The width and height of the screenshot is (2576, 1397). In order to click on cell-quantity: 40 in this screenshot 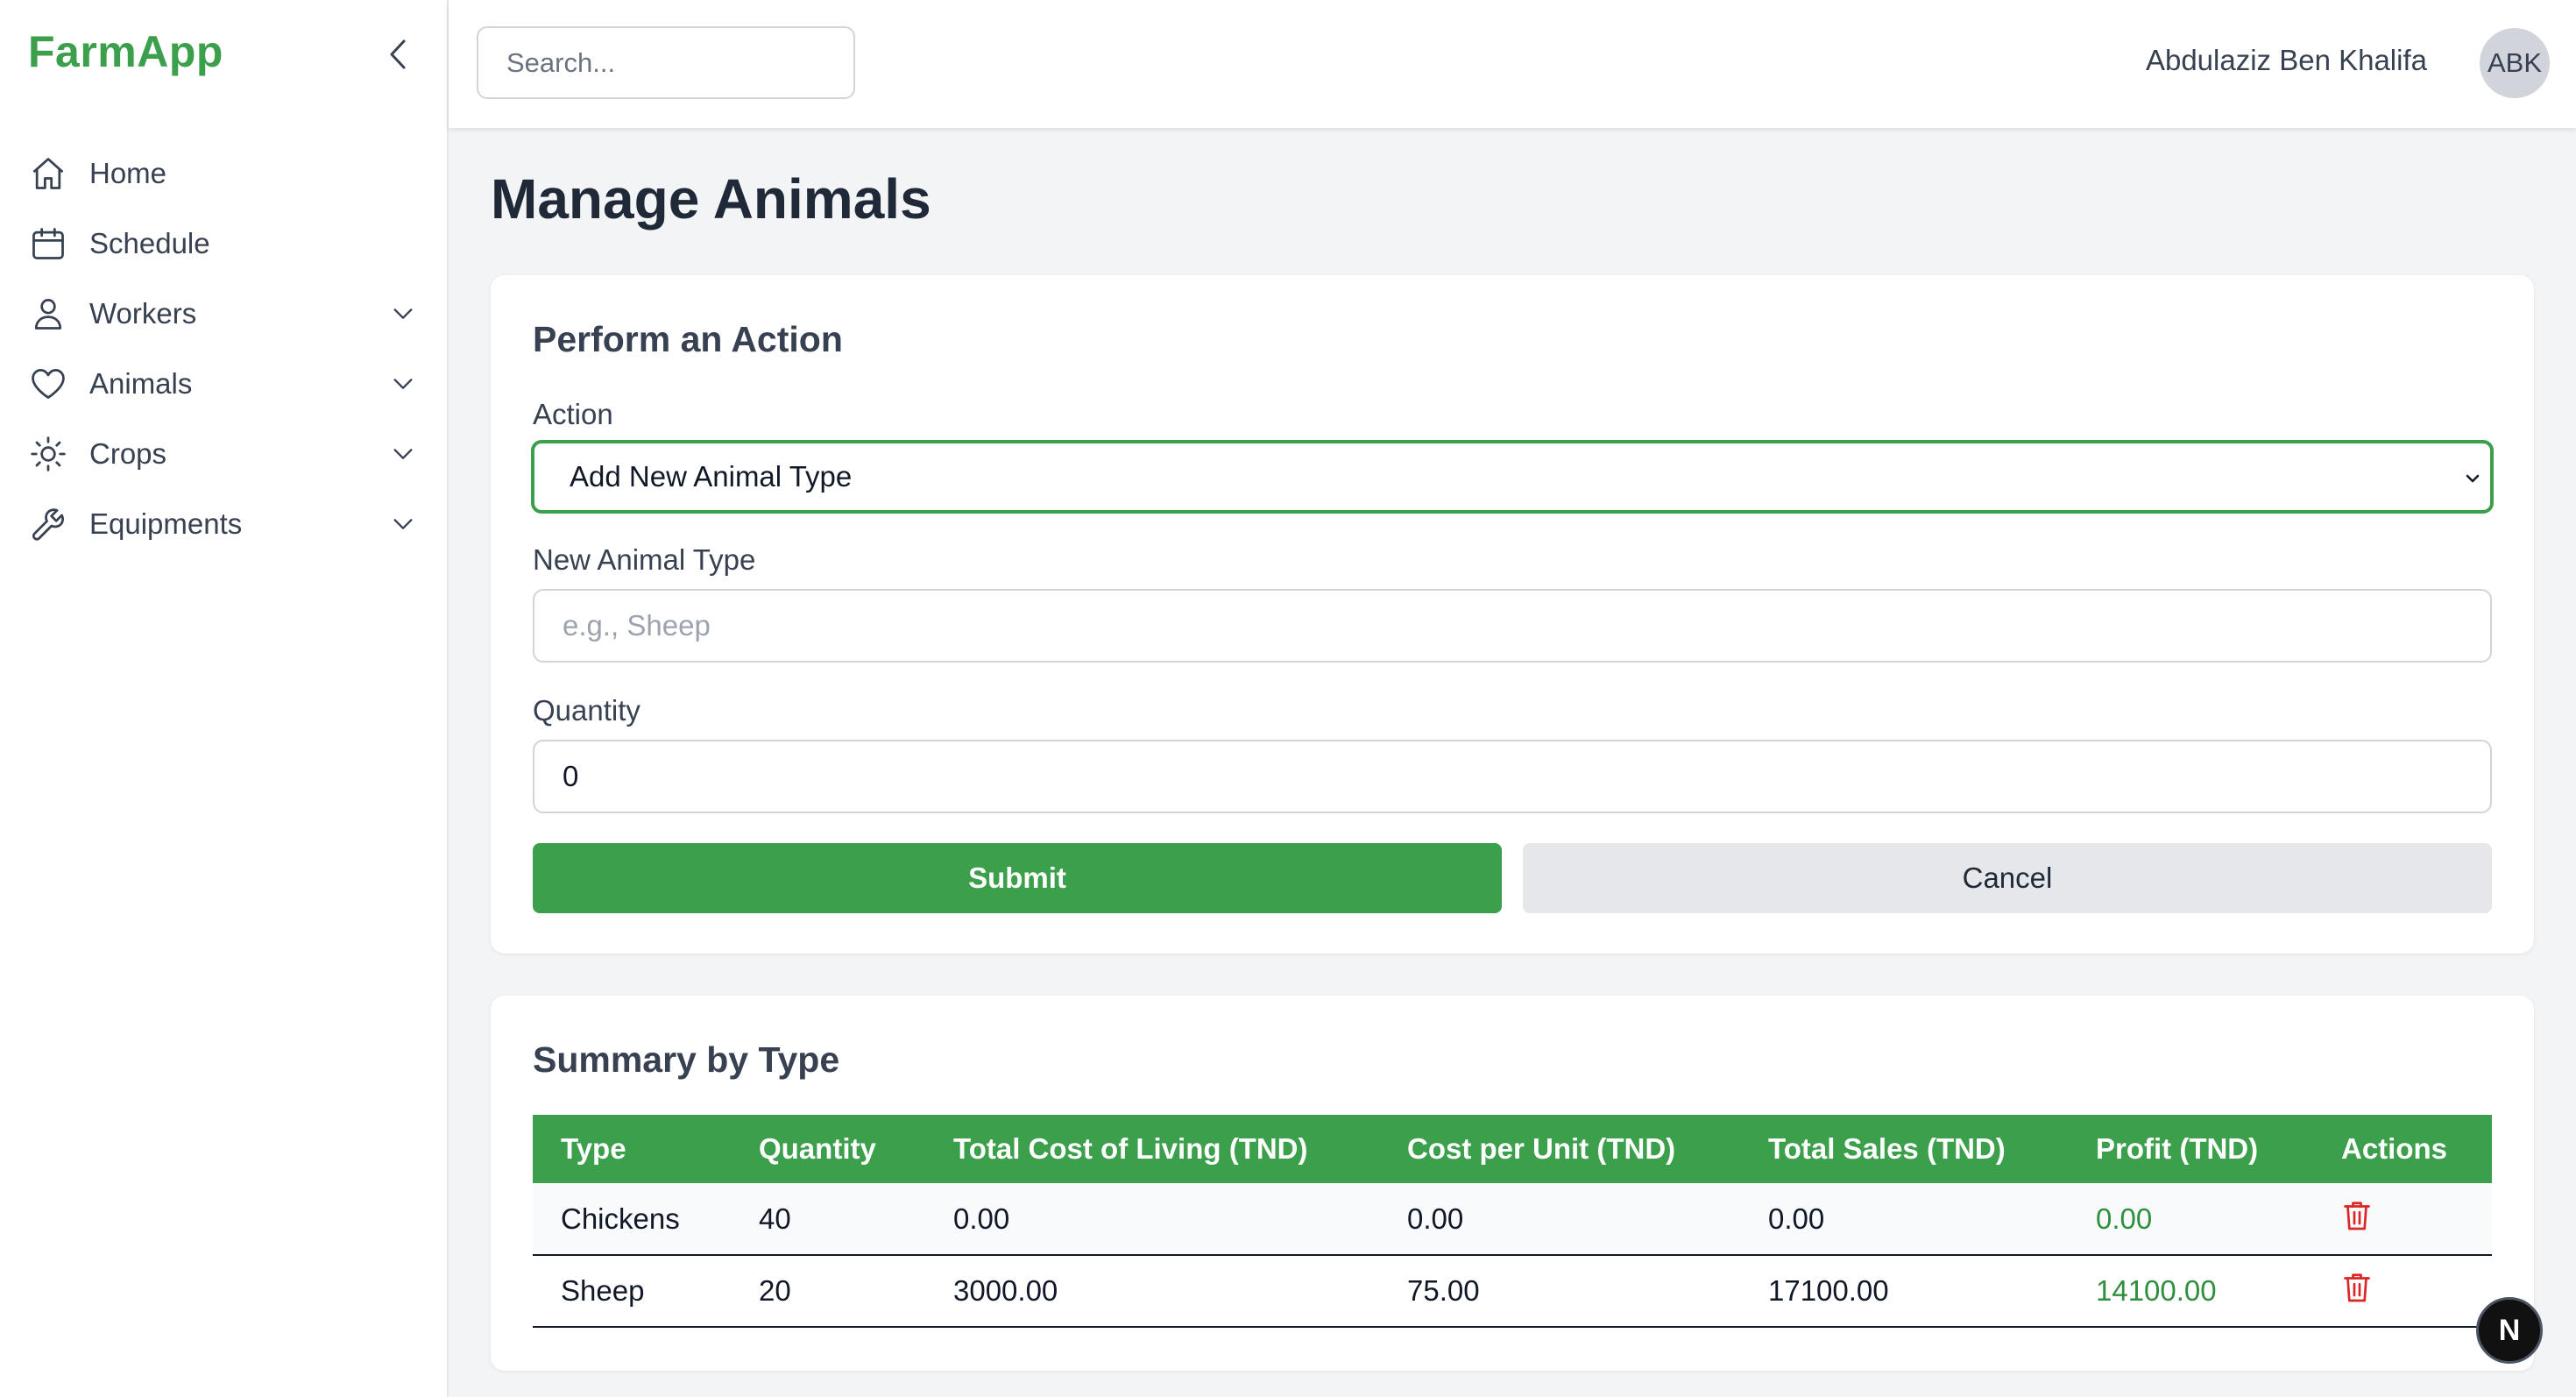, I will do `click(828, 1219)`.